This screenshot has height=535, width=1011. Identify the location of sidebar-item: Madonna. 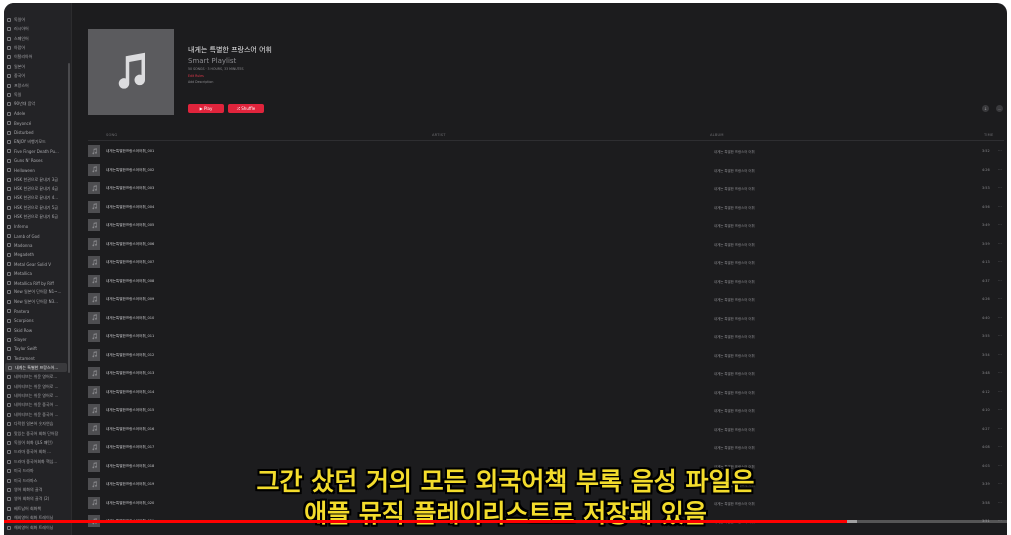
(37, 245).